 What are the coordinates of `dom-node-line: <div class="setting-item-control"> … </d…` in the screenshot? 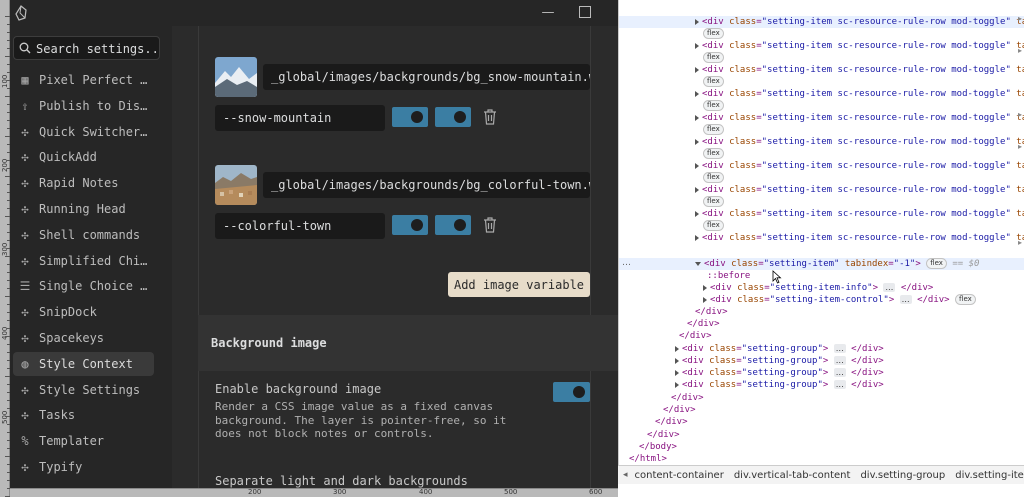 It's located at (839, 300).